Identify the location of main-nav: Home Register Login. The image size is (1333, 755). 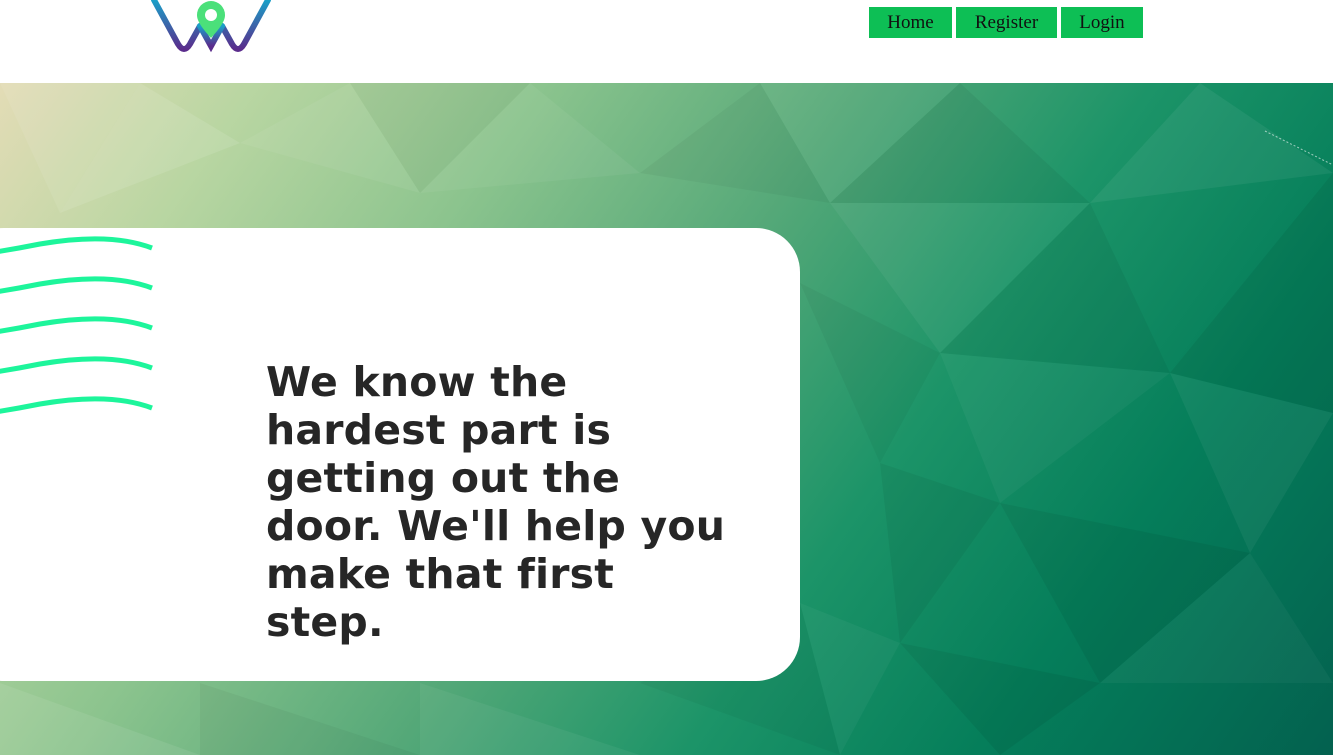
(1006, 22).